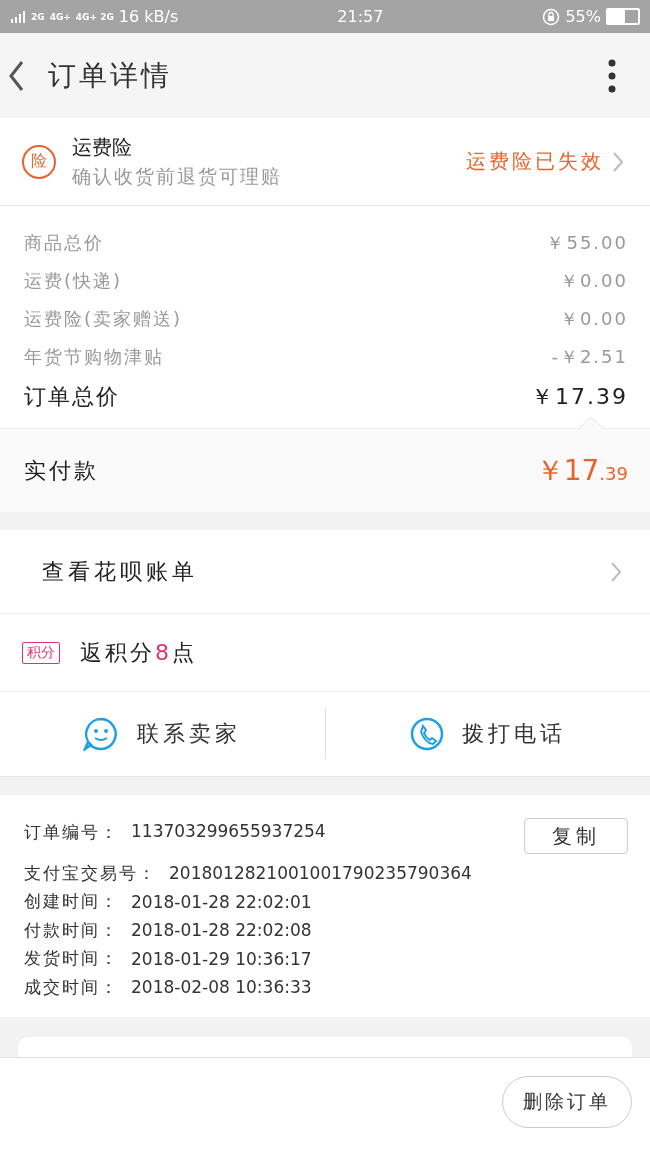 The height and width of the screenshot is (1155, 650). Describe the element at coordinates (325, 572) in the screenshot. I see `huabei-row: 查看花呗账单` at that location.